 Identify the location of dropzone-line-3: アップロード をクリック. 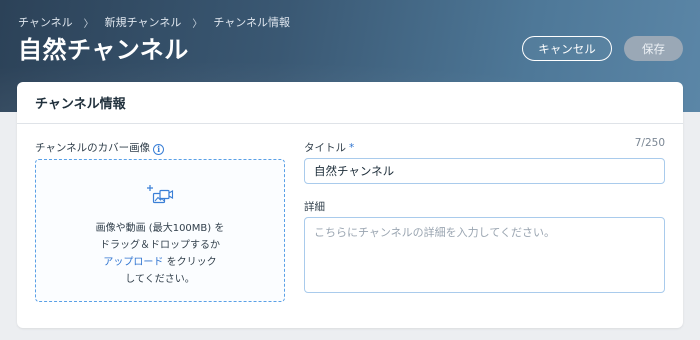
(160, 262).